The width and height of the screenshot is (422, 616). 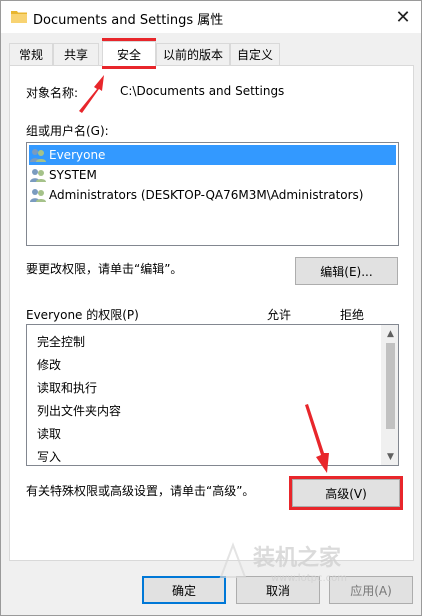 I want to click on permission-label: 列出文件夹内容, so click(x=79, y=410).